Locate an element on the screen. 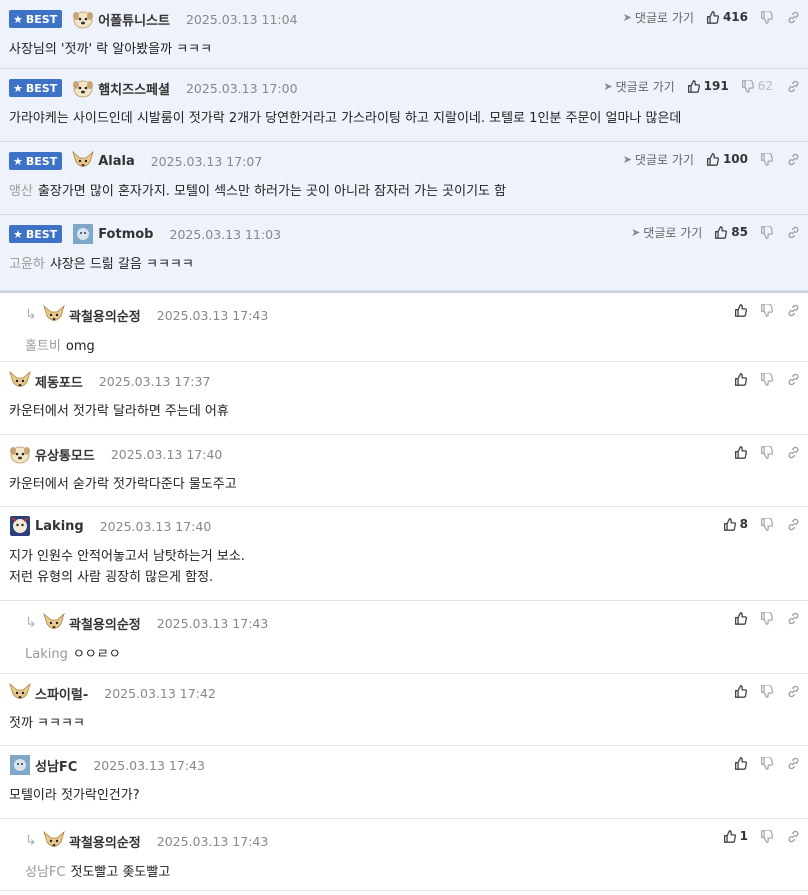 This screenshot has width=808, height=895. mention-nickname: 성남FC is located at coordinates (45, 872).